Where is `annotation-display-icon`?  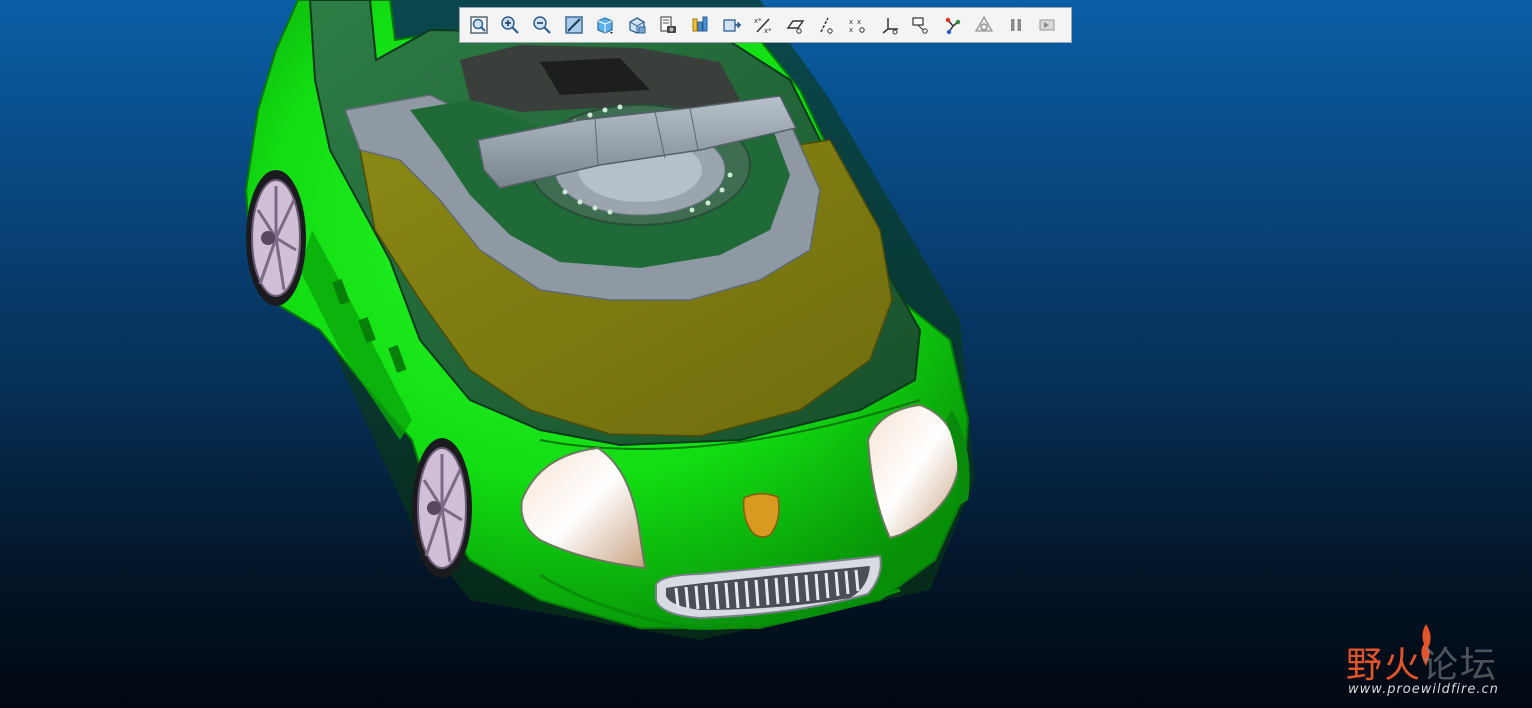
annotation-display-icon is located at coordinates (920, 25).